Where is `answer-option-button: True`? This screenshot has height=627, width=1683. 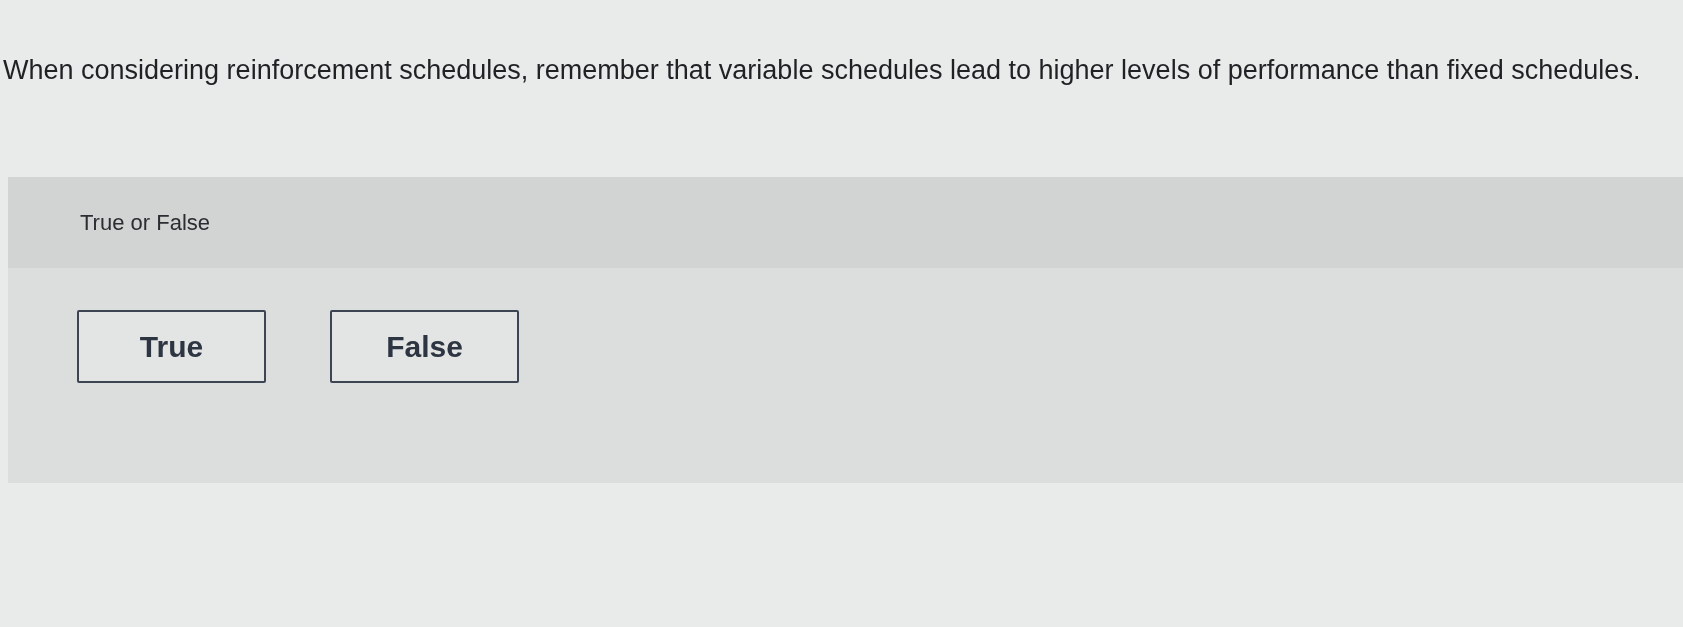 answer-option-button: True is located at coordinates (171, 346).